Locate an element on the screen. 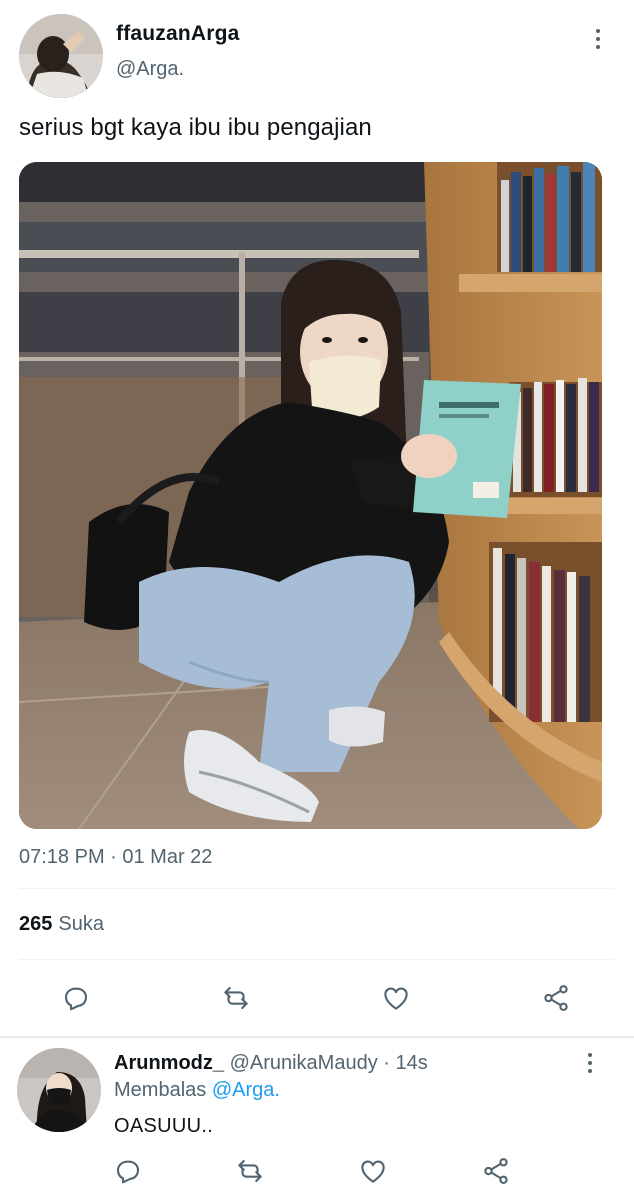  reply-like-icon is located at coordinates (373, 1171).